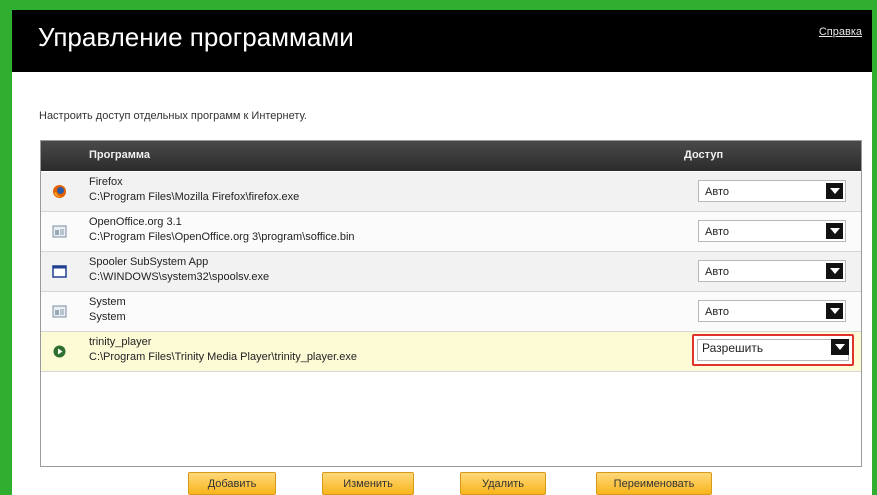 The height and width of the screenshot is (495, 877). What do you see at coordinates (59, 271) in the screenshot?
I see `window-icon` at bounding box center [59, 271].